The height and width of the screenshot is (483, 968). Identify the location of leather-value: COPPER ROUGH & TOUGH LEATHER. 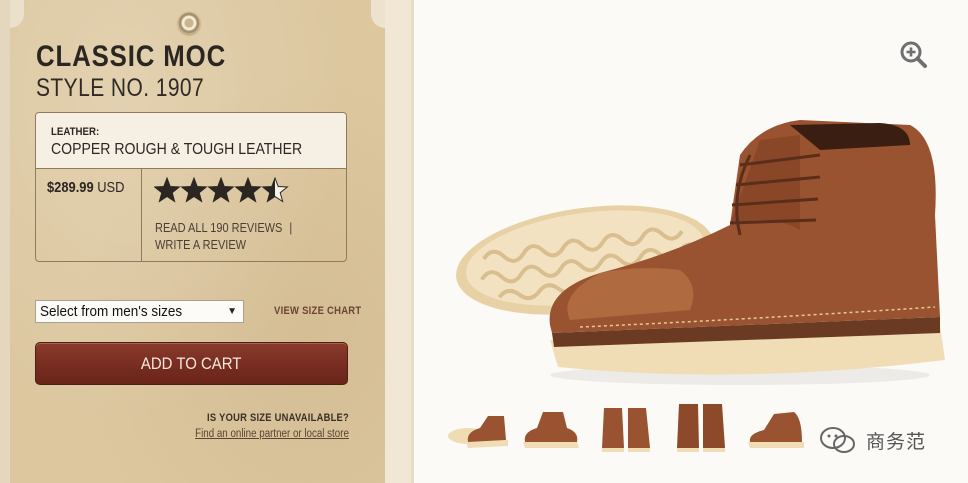
(177, 149).